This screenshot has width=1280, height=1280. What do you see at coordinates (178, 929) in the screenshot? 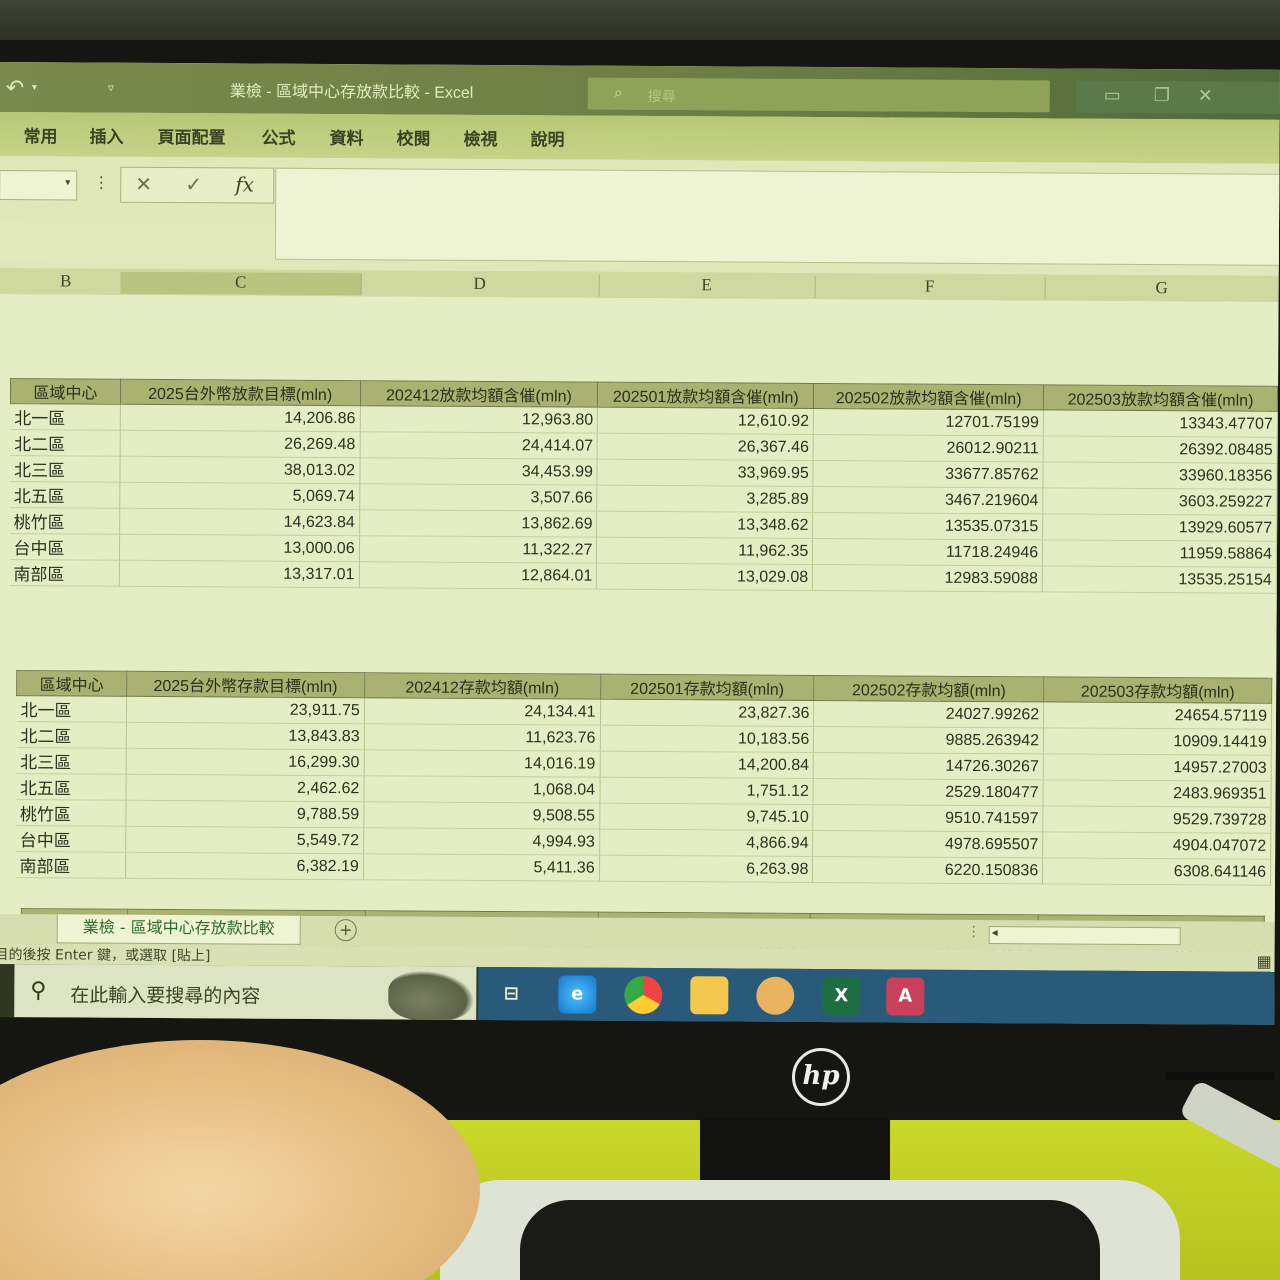
I see `sheet-tab-active: 業檢 - 區域中心存放款比較` at bounding box center [178, 929].